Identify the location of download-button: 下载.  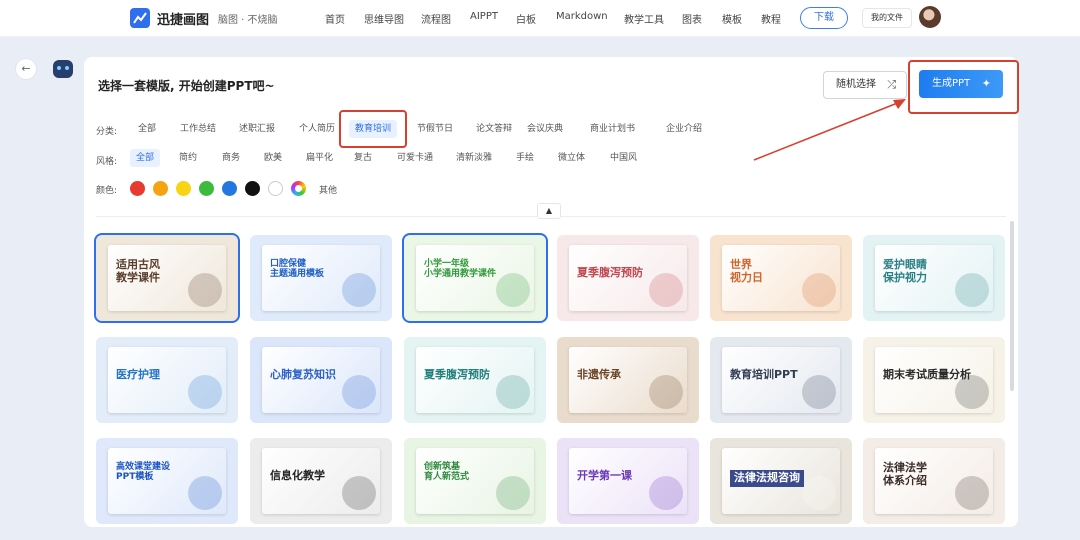
(824, 18).